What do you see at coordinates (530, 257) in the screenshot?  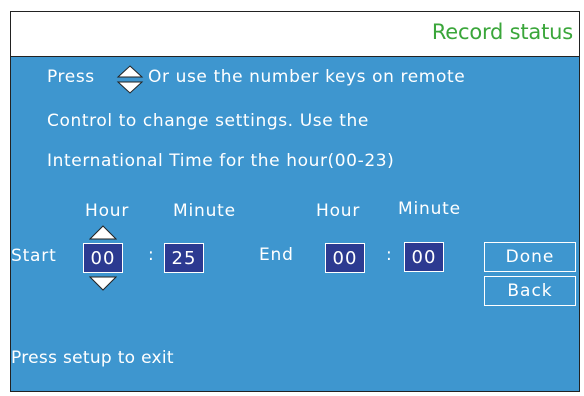 I see `done-button: Done` at bounding box center [530, 257].